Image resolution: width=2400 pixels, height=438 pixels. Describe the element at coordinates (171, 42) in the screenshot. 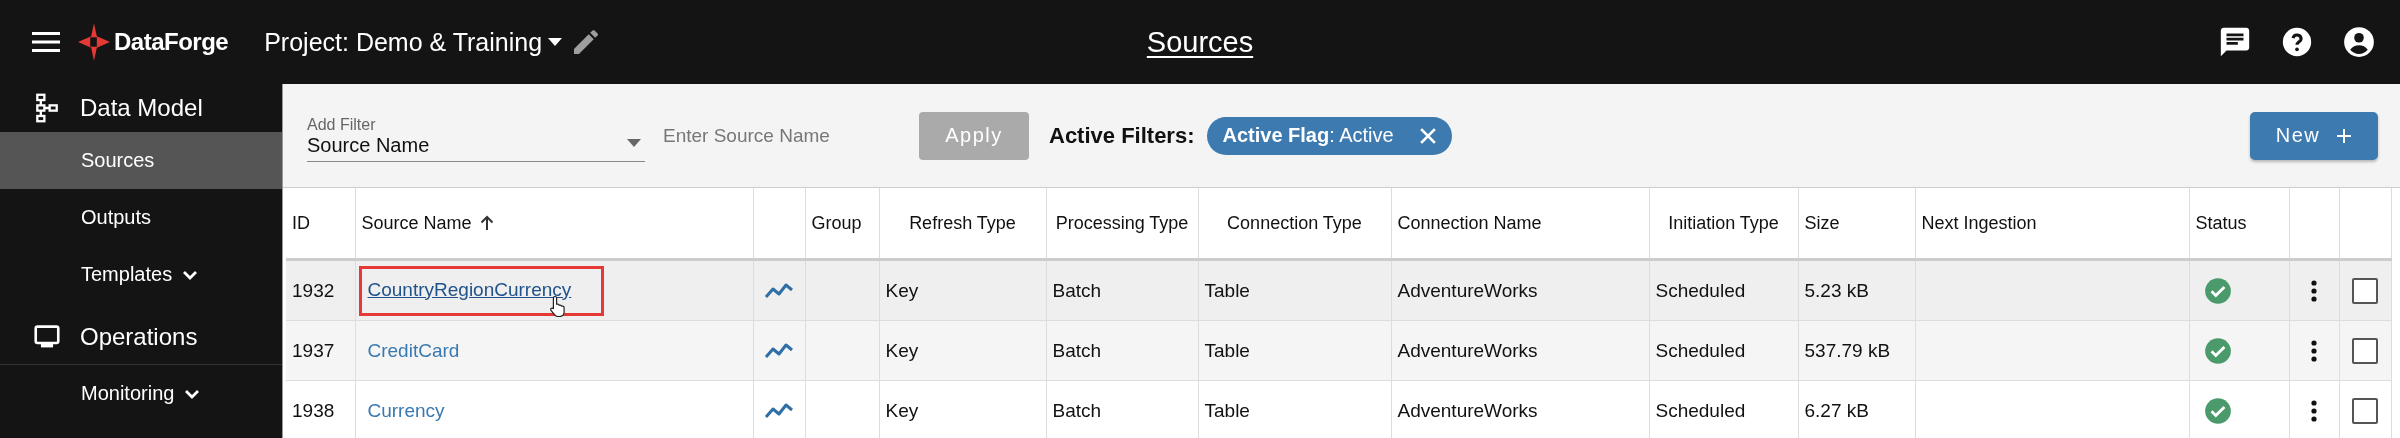

I see `app-name: DataForge` at that location.